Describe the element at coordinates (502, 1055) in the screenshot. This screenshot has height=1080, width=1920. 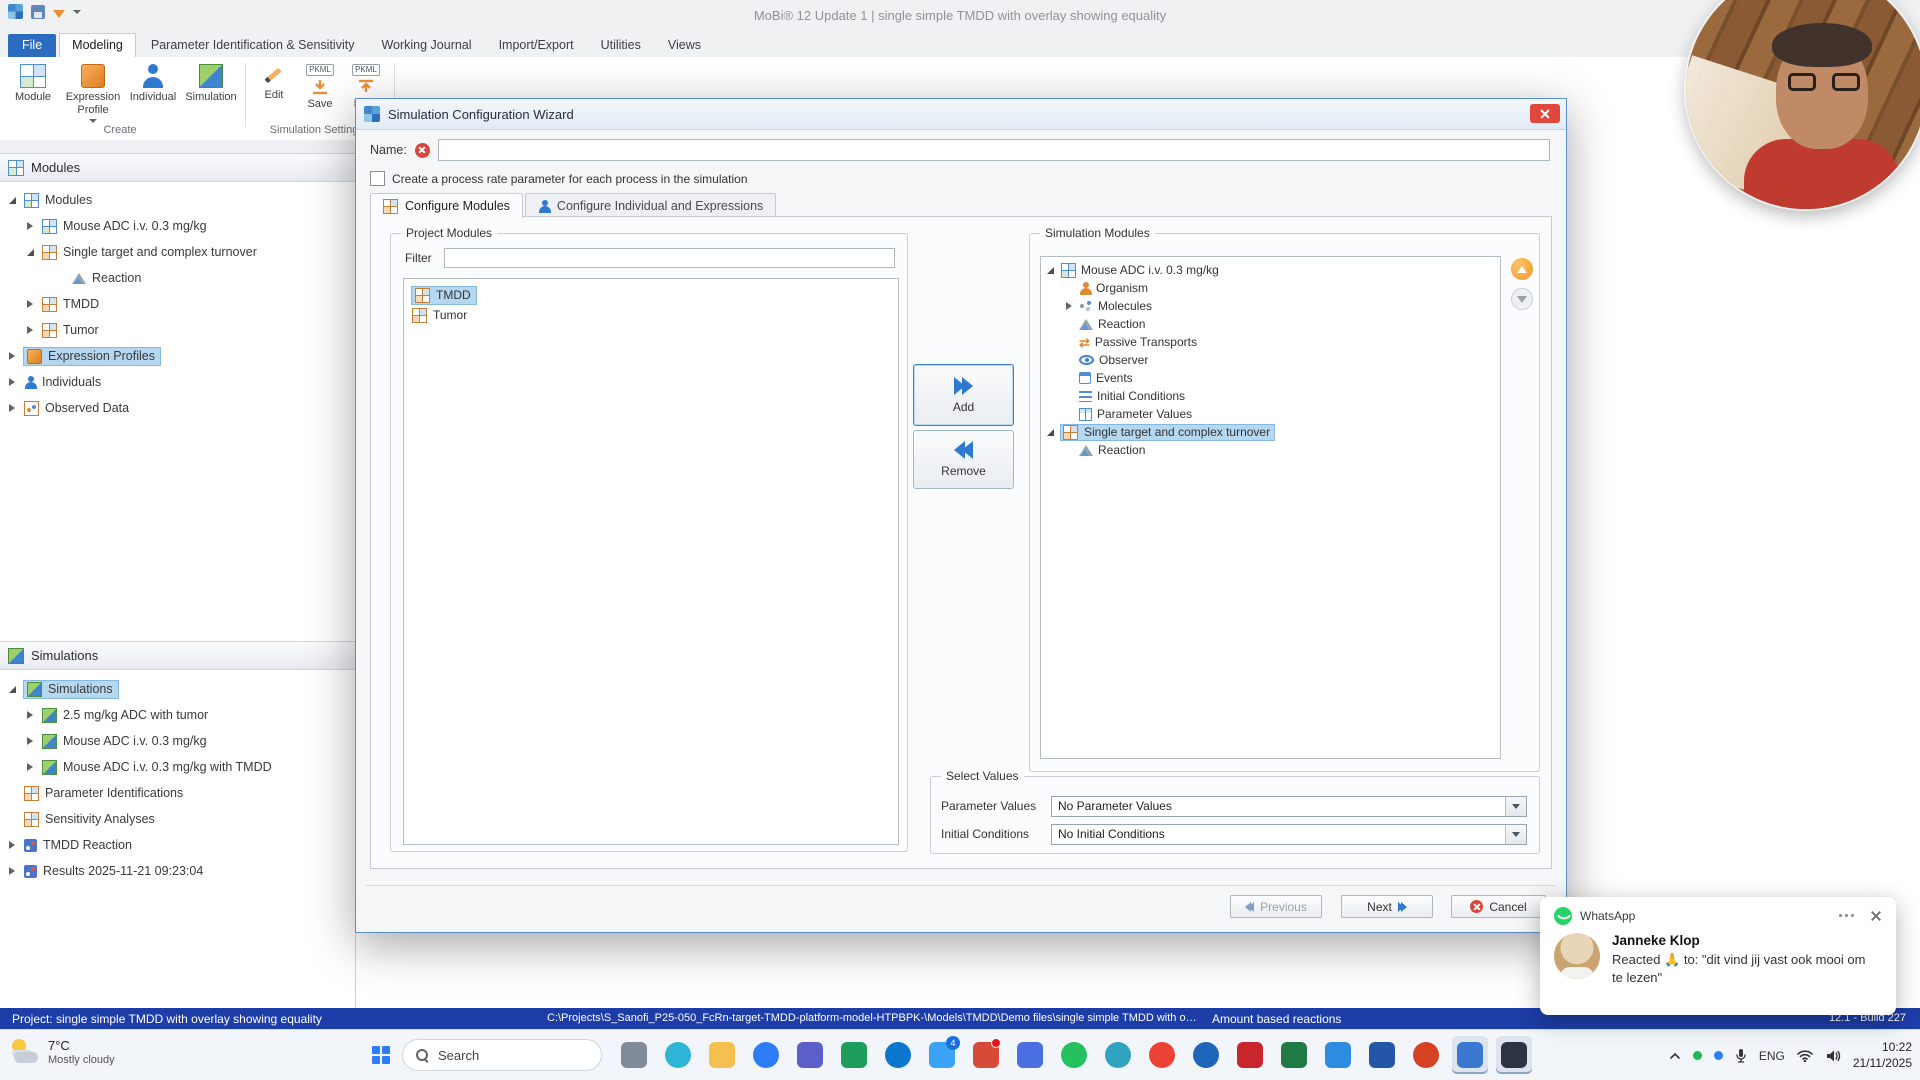
I see `taskbar-search: Search` at that location.